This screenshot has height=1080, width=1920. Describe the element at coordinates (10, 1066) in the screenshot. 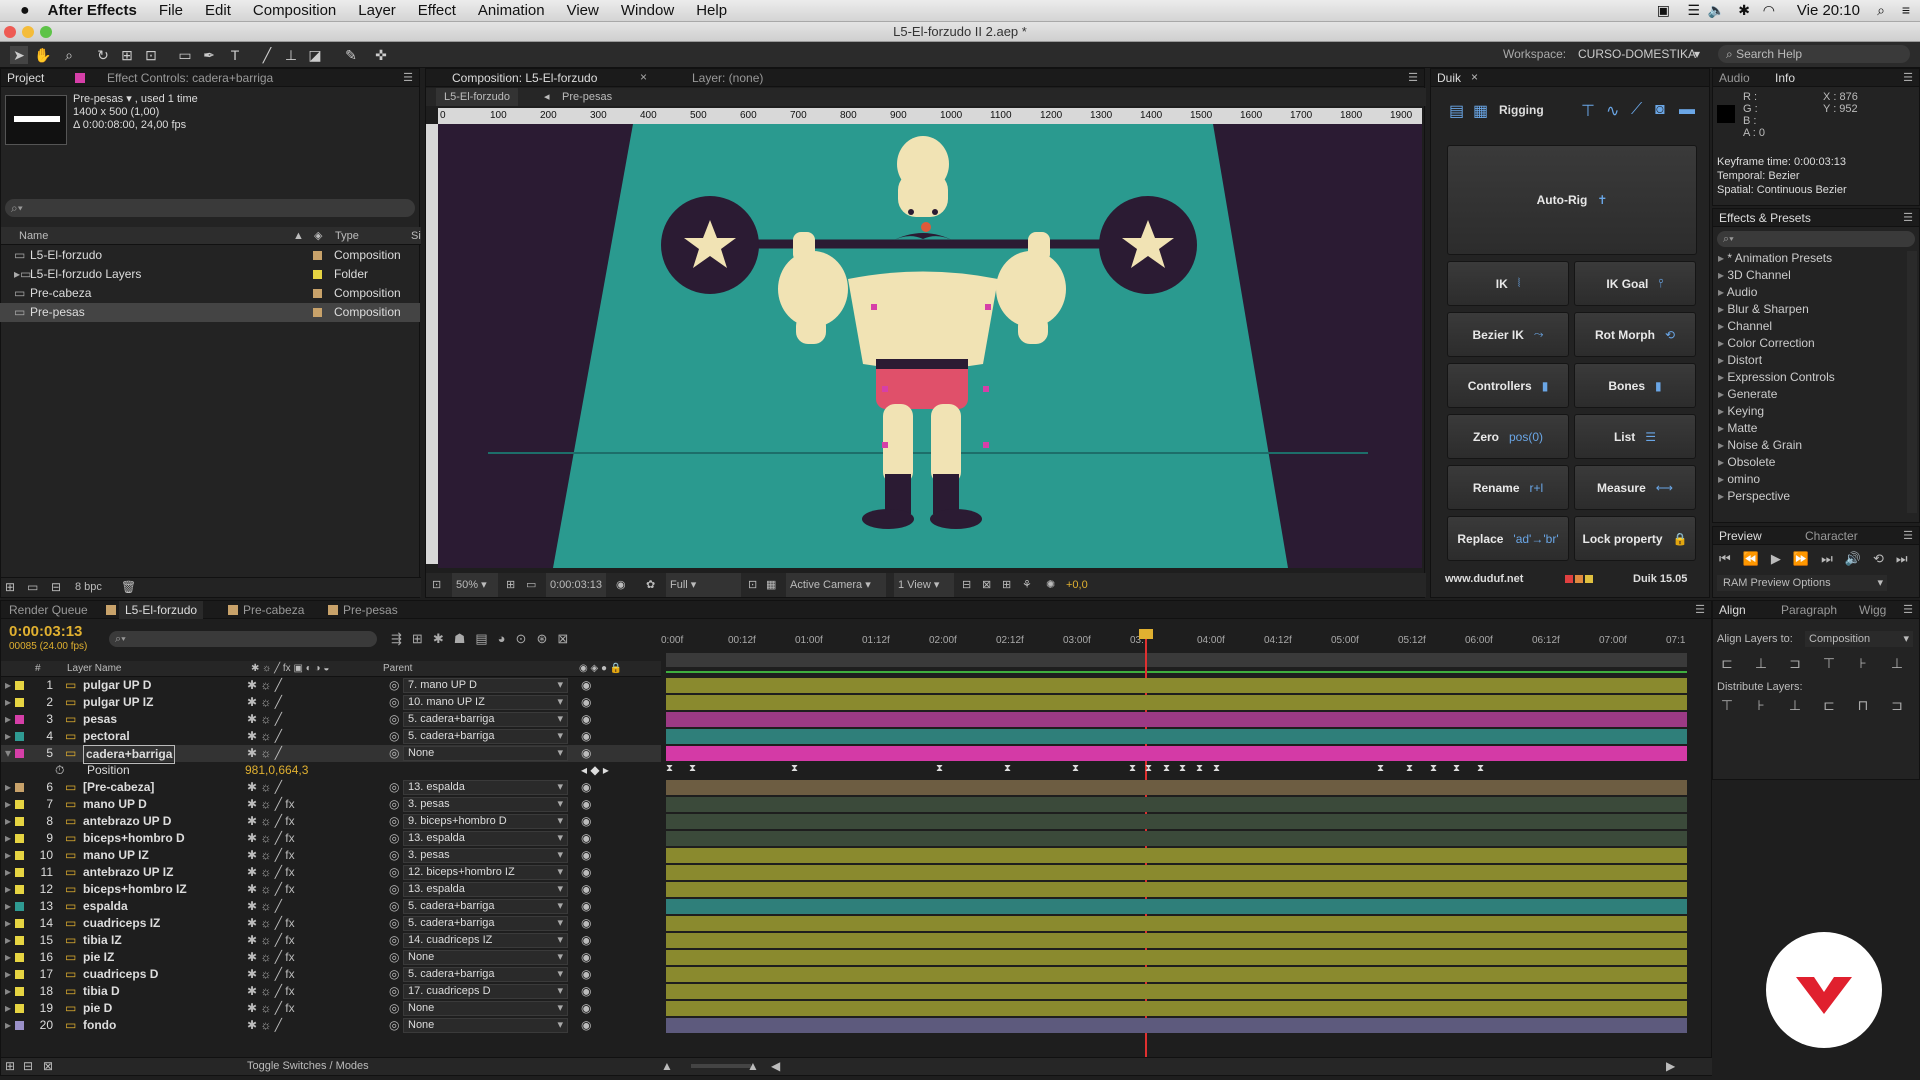

I see `layer-switches-icon: ⊞` at that location.